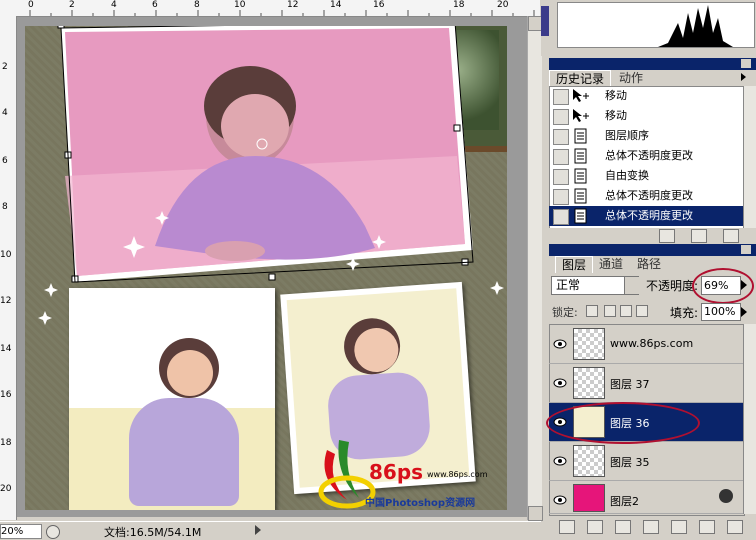 This screenshot has height=540, width=756. I want to click on layer-row: 图层 37, so click(646, 383).